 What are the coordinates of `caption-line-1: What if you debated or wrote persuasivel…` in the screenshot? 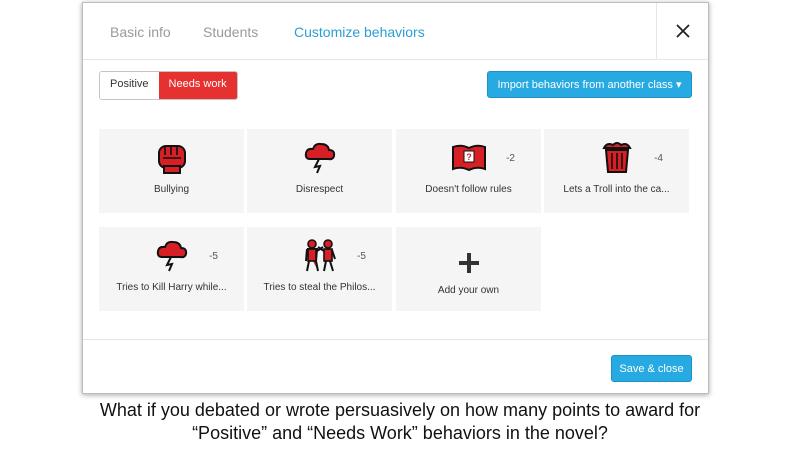 It's located at (400, 410).